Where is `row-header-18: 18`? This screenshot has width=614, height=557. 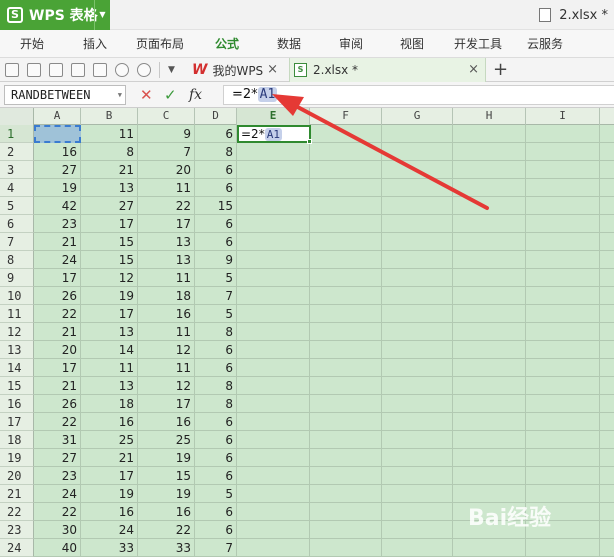 row-header-18: 18 is located at coordinates (17, 440).